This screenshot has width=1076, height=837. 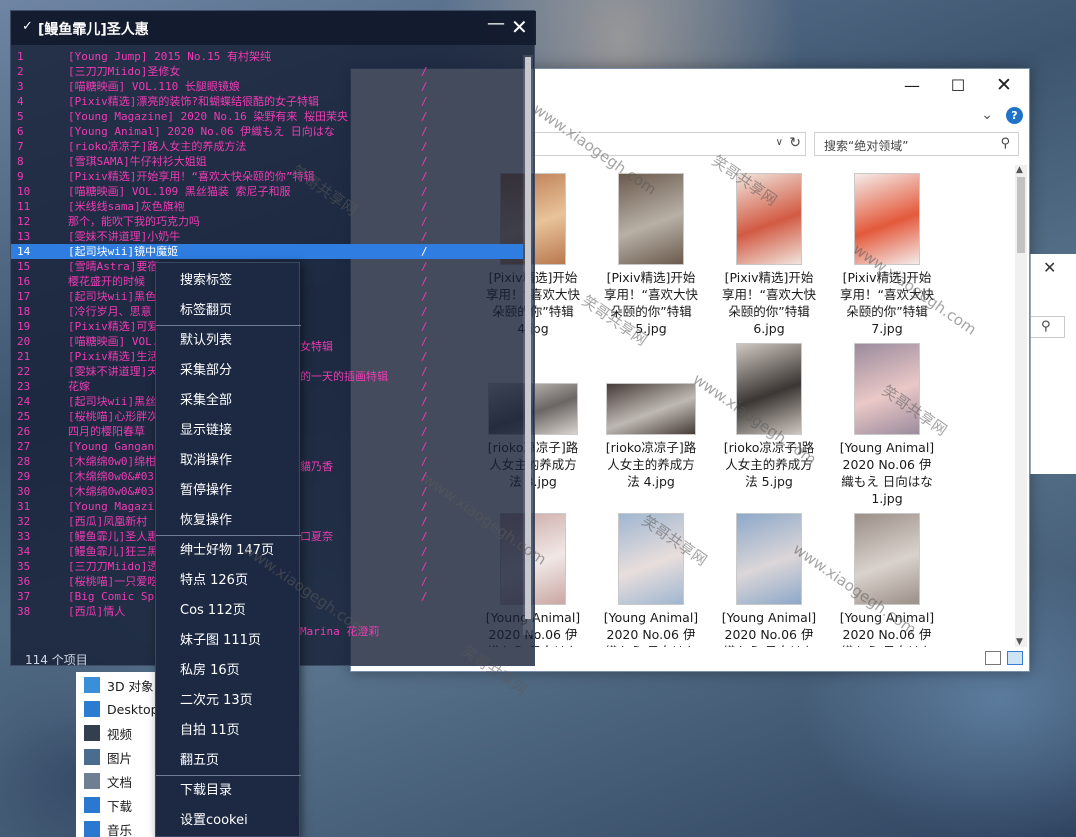 What do you see at coordinates (108, 827) in the screenshot?
I see `nav-item: 音乐` at bounding box center [108, 827].